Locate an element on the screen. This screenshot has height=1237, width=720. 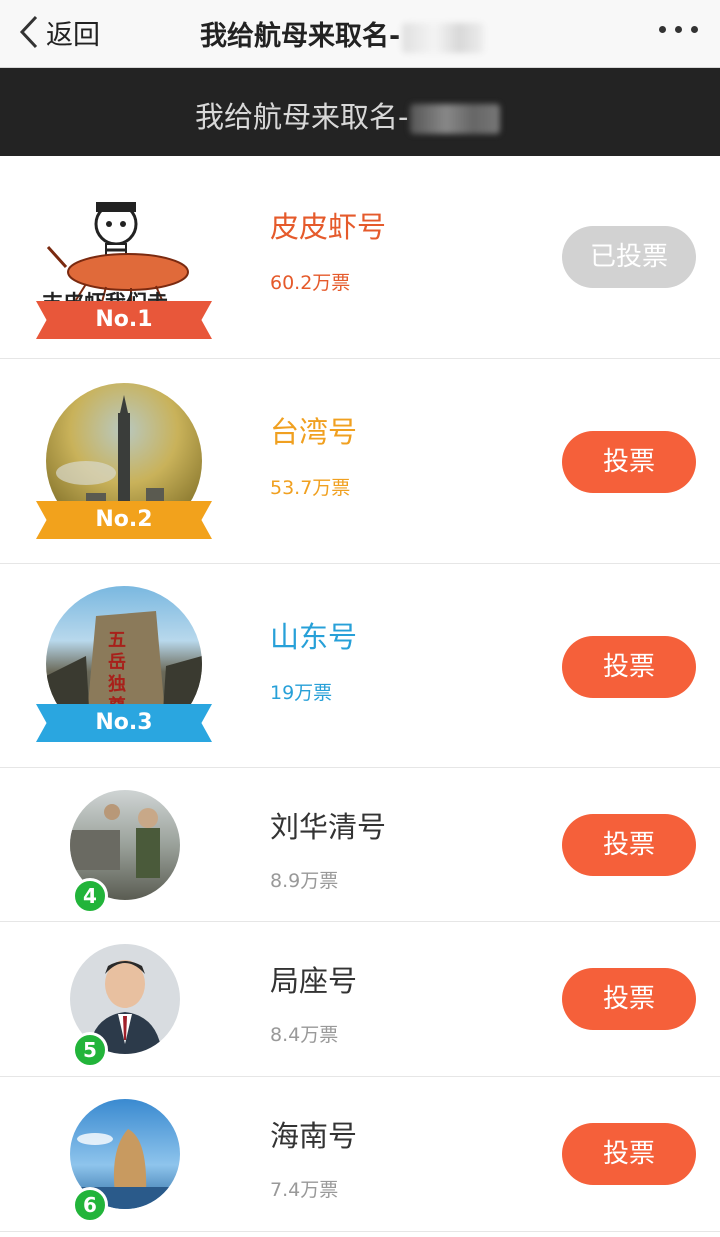
rank-badge: 6 is located at coordinates (90, 1205).